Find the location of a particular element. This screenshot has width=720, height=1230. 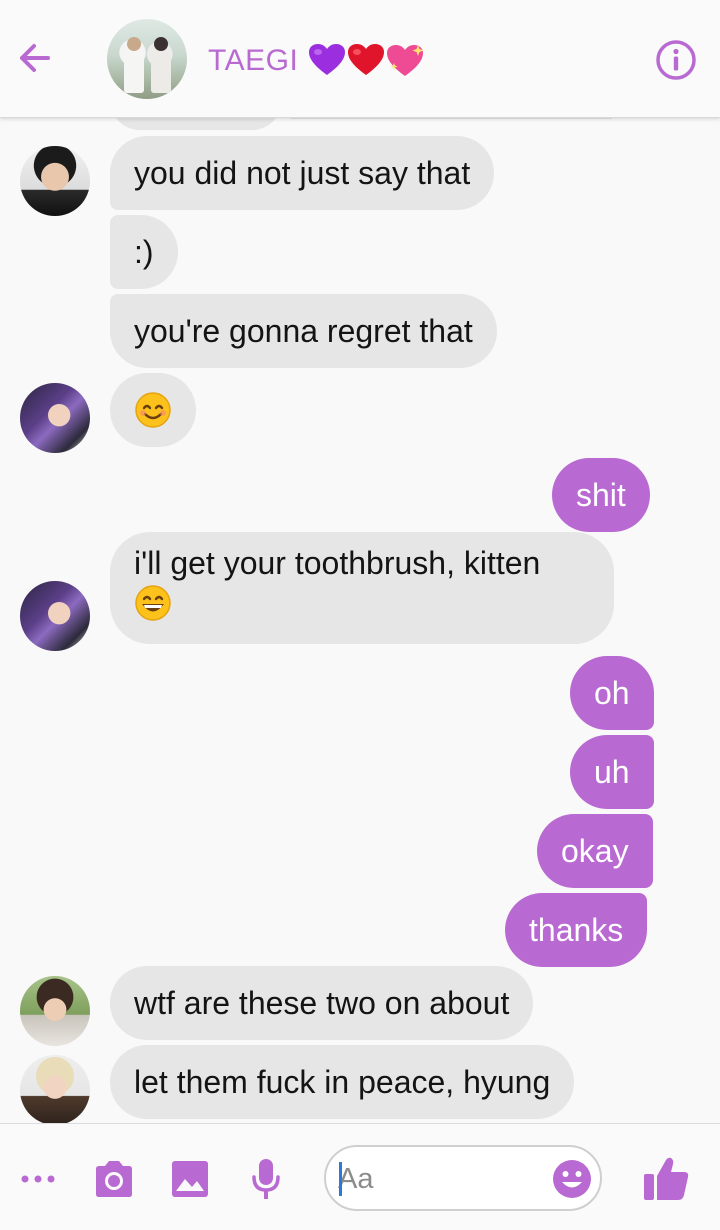

scroll-divider is located at coordinates (451, 118).